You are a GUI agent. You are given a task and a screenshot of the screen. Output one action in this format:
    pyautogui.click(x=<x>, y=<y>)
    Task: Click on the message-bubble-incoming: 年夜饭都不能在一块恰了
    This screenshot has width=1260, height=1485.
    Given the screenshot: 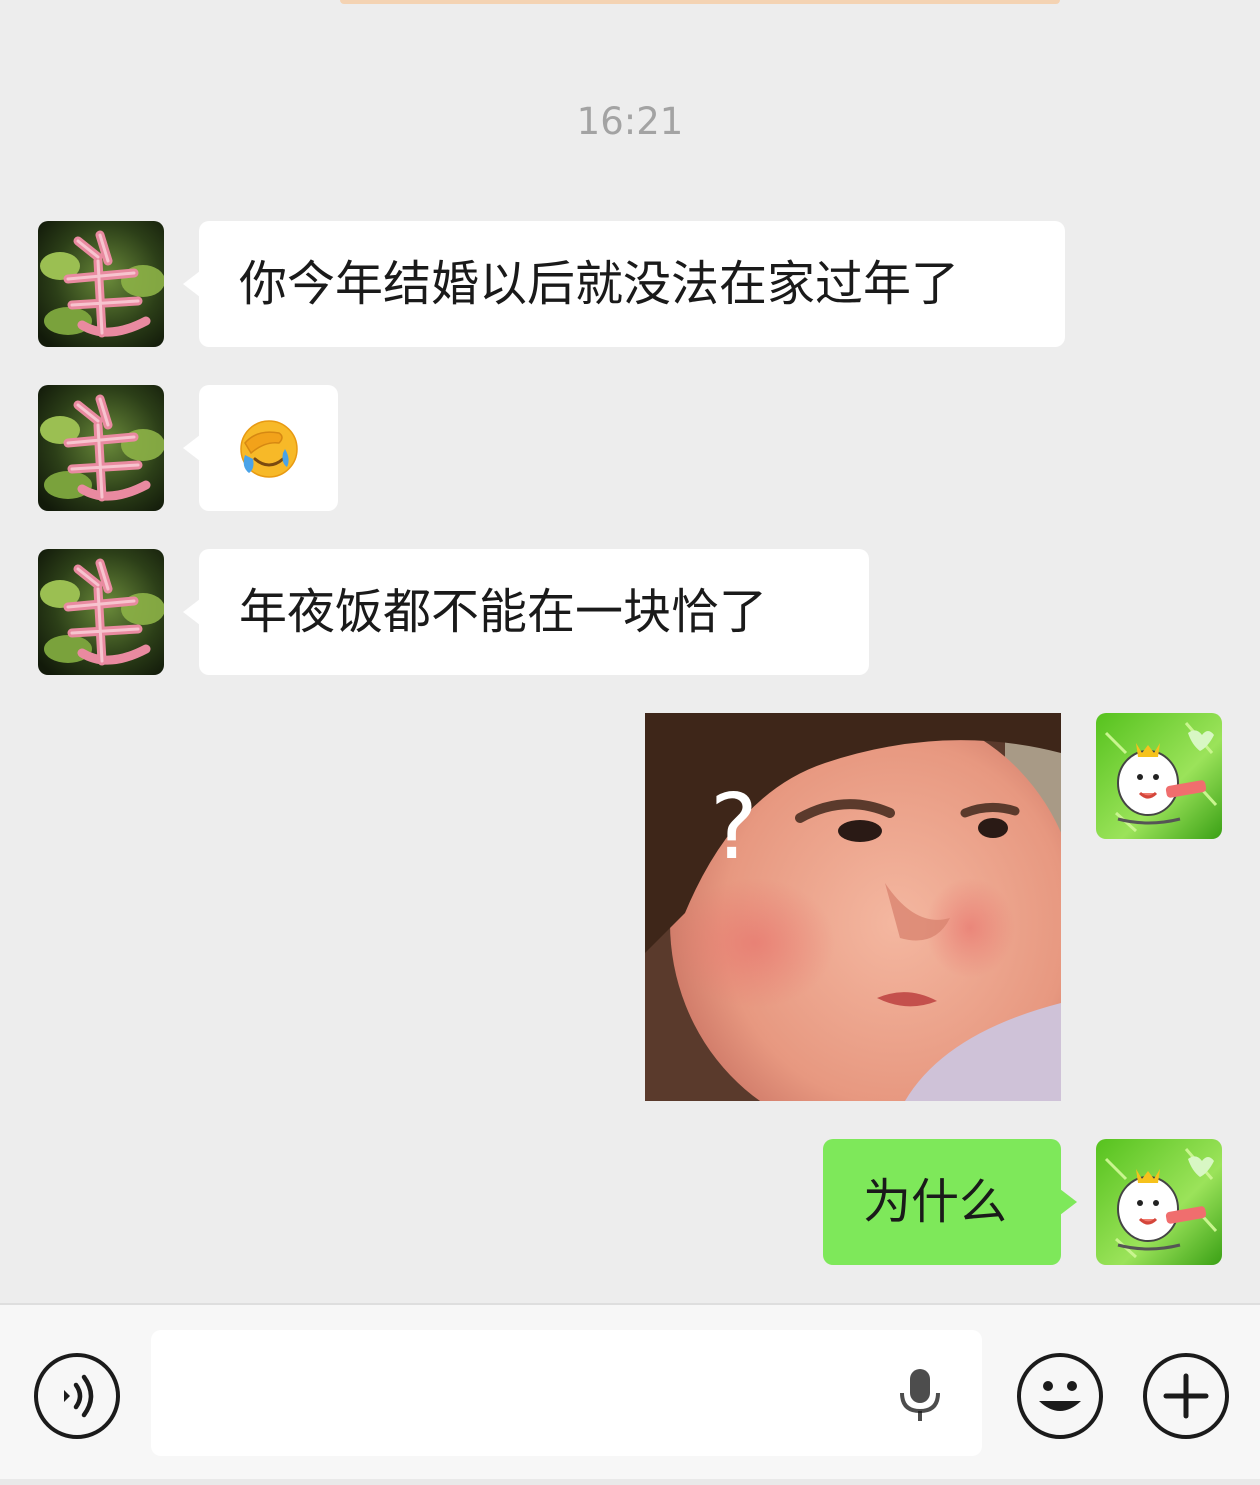 What is the action you would take?
    pyautogui.click(x=526, y=612)
    